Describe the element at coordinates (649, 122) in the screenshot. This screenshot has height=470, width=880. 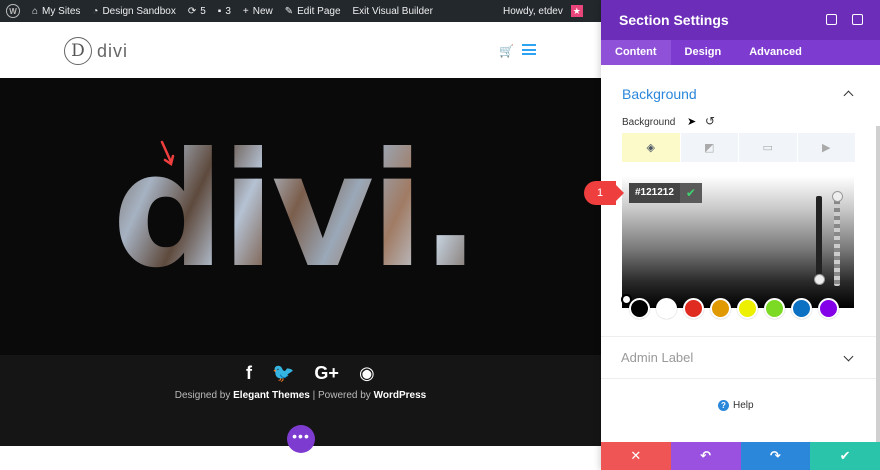
I see `background-field-label: Background` at that location.